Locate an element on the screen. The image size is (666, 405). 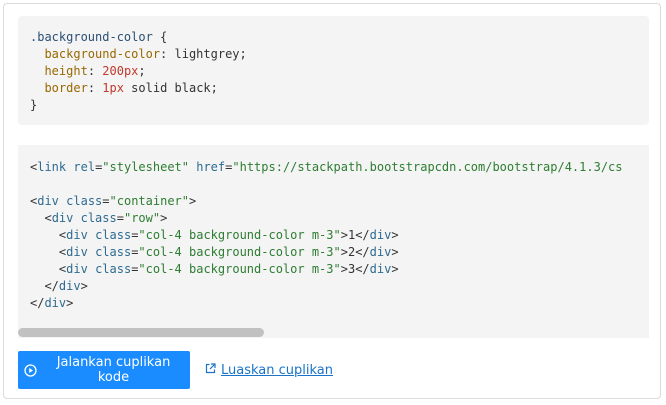
css-value: 1px is located at coordinates (113, 88).